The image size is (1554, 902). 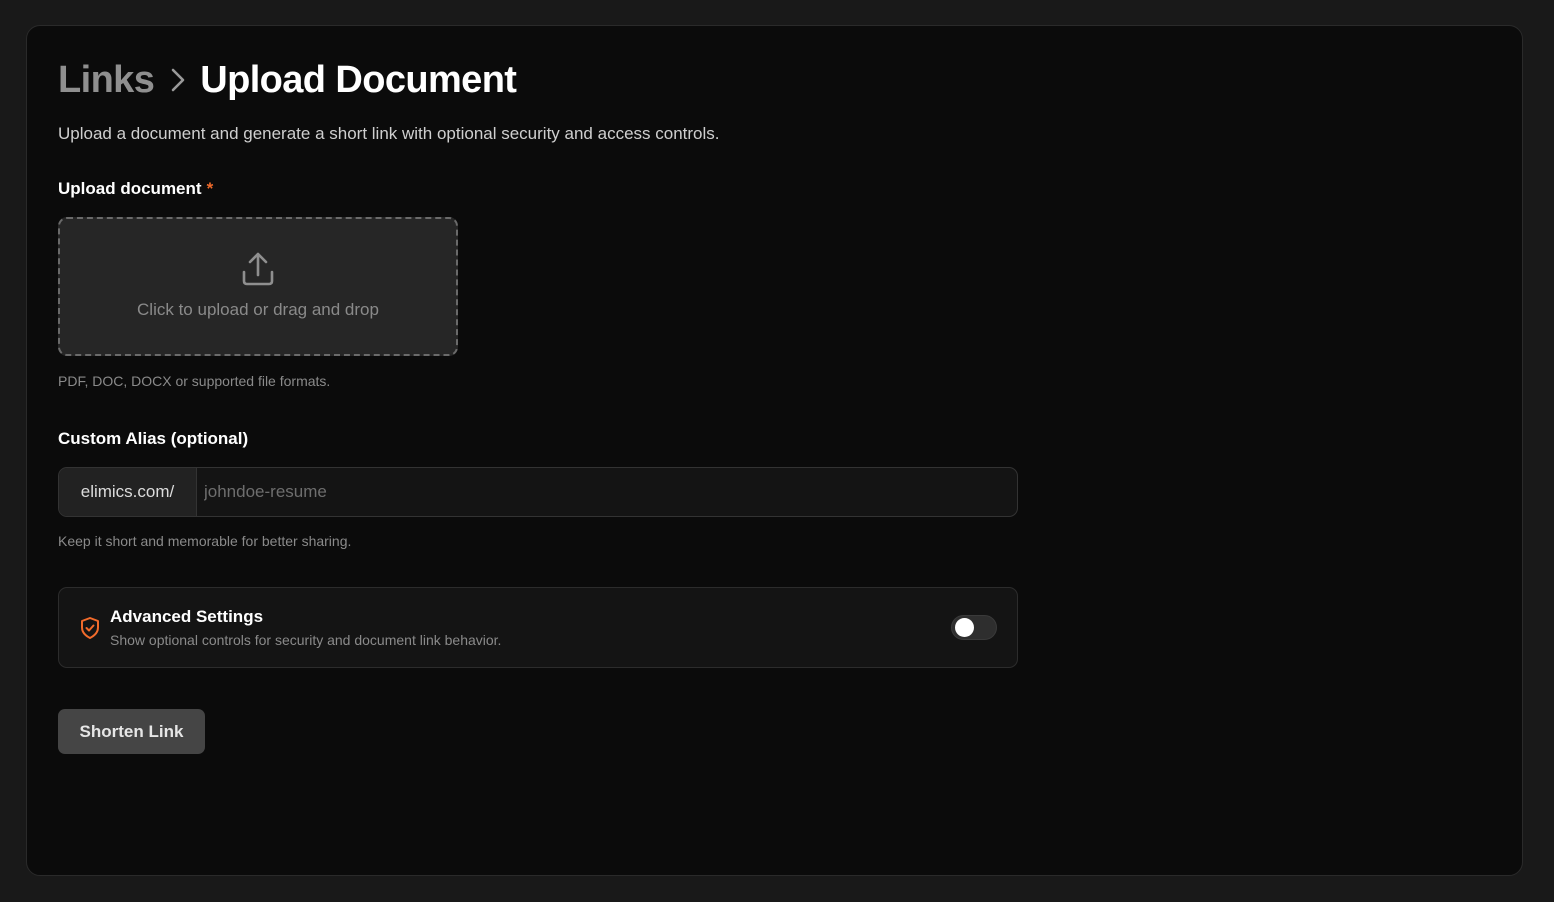 I want to click on dropzone-text: Click to upload or drag and drop, so click(x=258, y=309).